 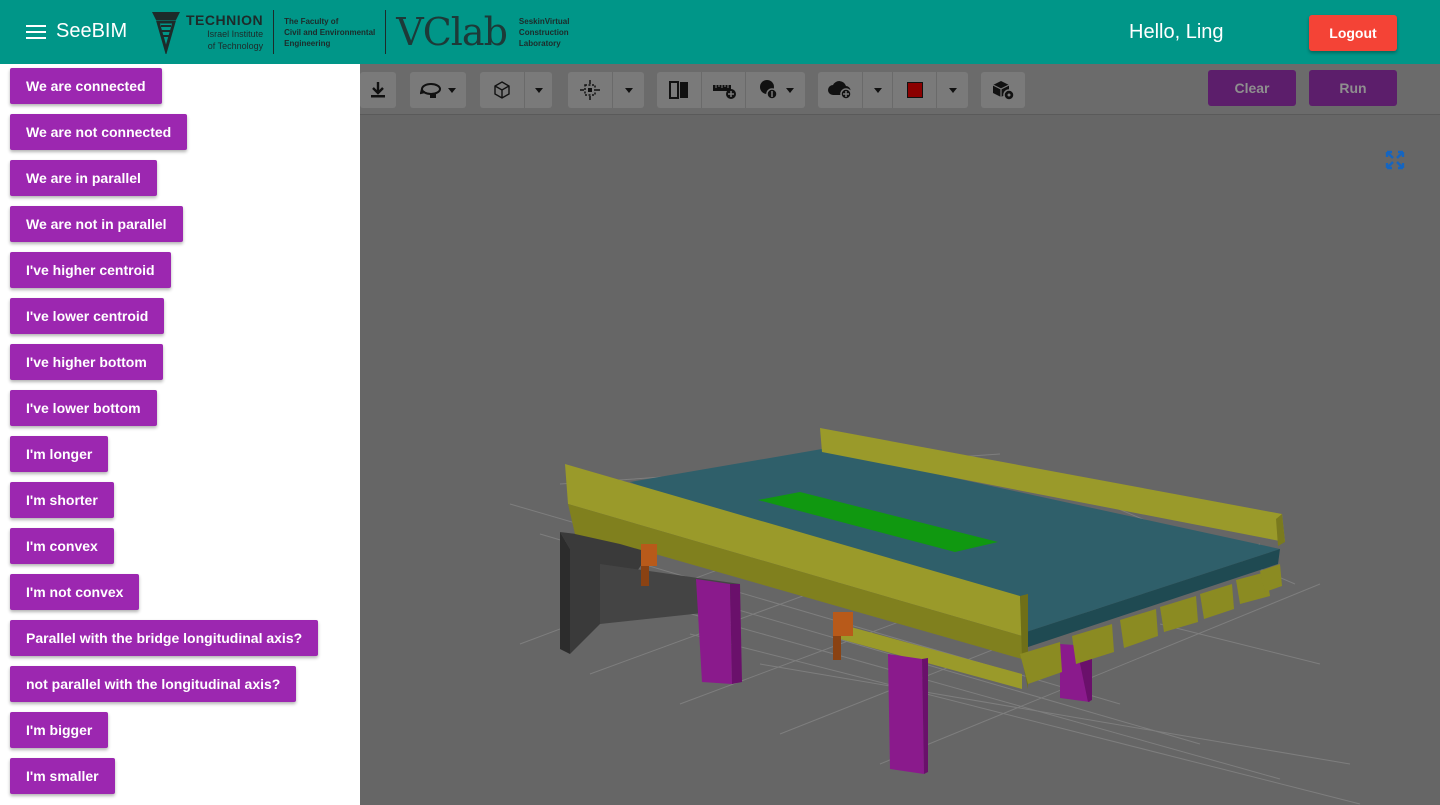 I want to click on model-settings-button, so click(x=1003, y=90).